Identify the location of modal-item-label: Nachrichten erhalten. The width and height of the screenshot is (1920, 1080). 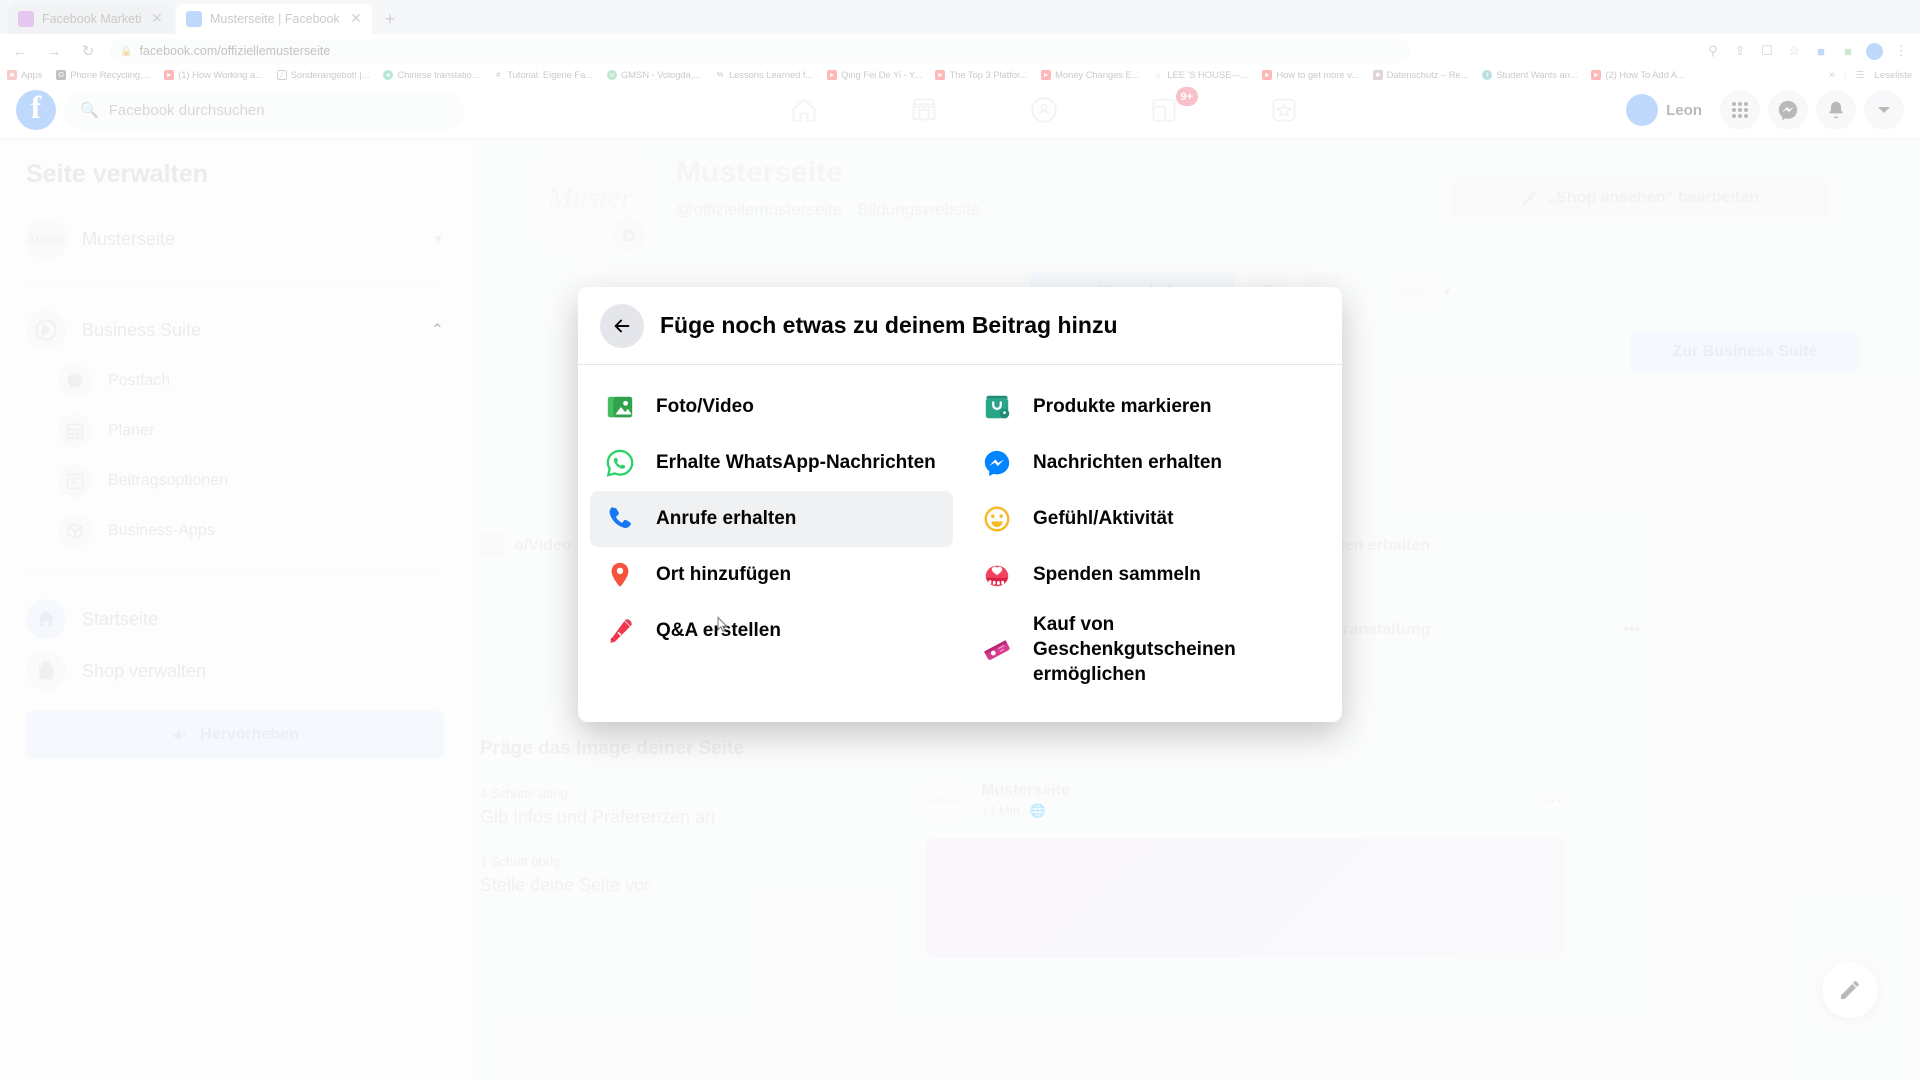
(1127, 463).